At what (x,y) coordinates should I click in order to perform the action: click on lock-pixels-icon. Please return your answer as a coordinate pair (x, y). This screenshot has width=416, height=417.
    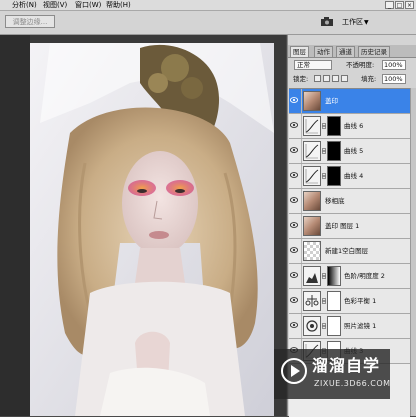
    Looking at the image, I should click on (326, 78).